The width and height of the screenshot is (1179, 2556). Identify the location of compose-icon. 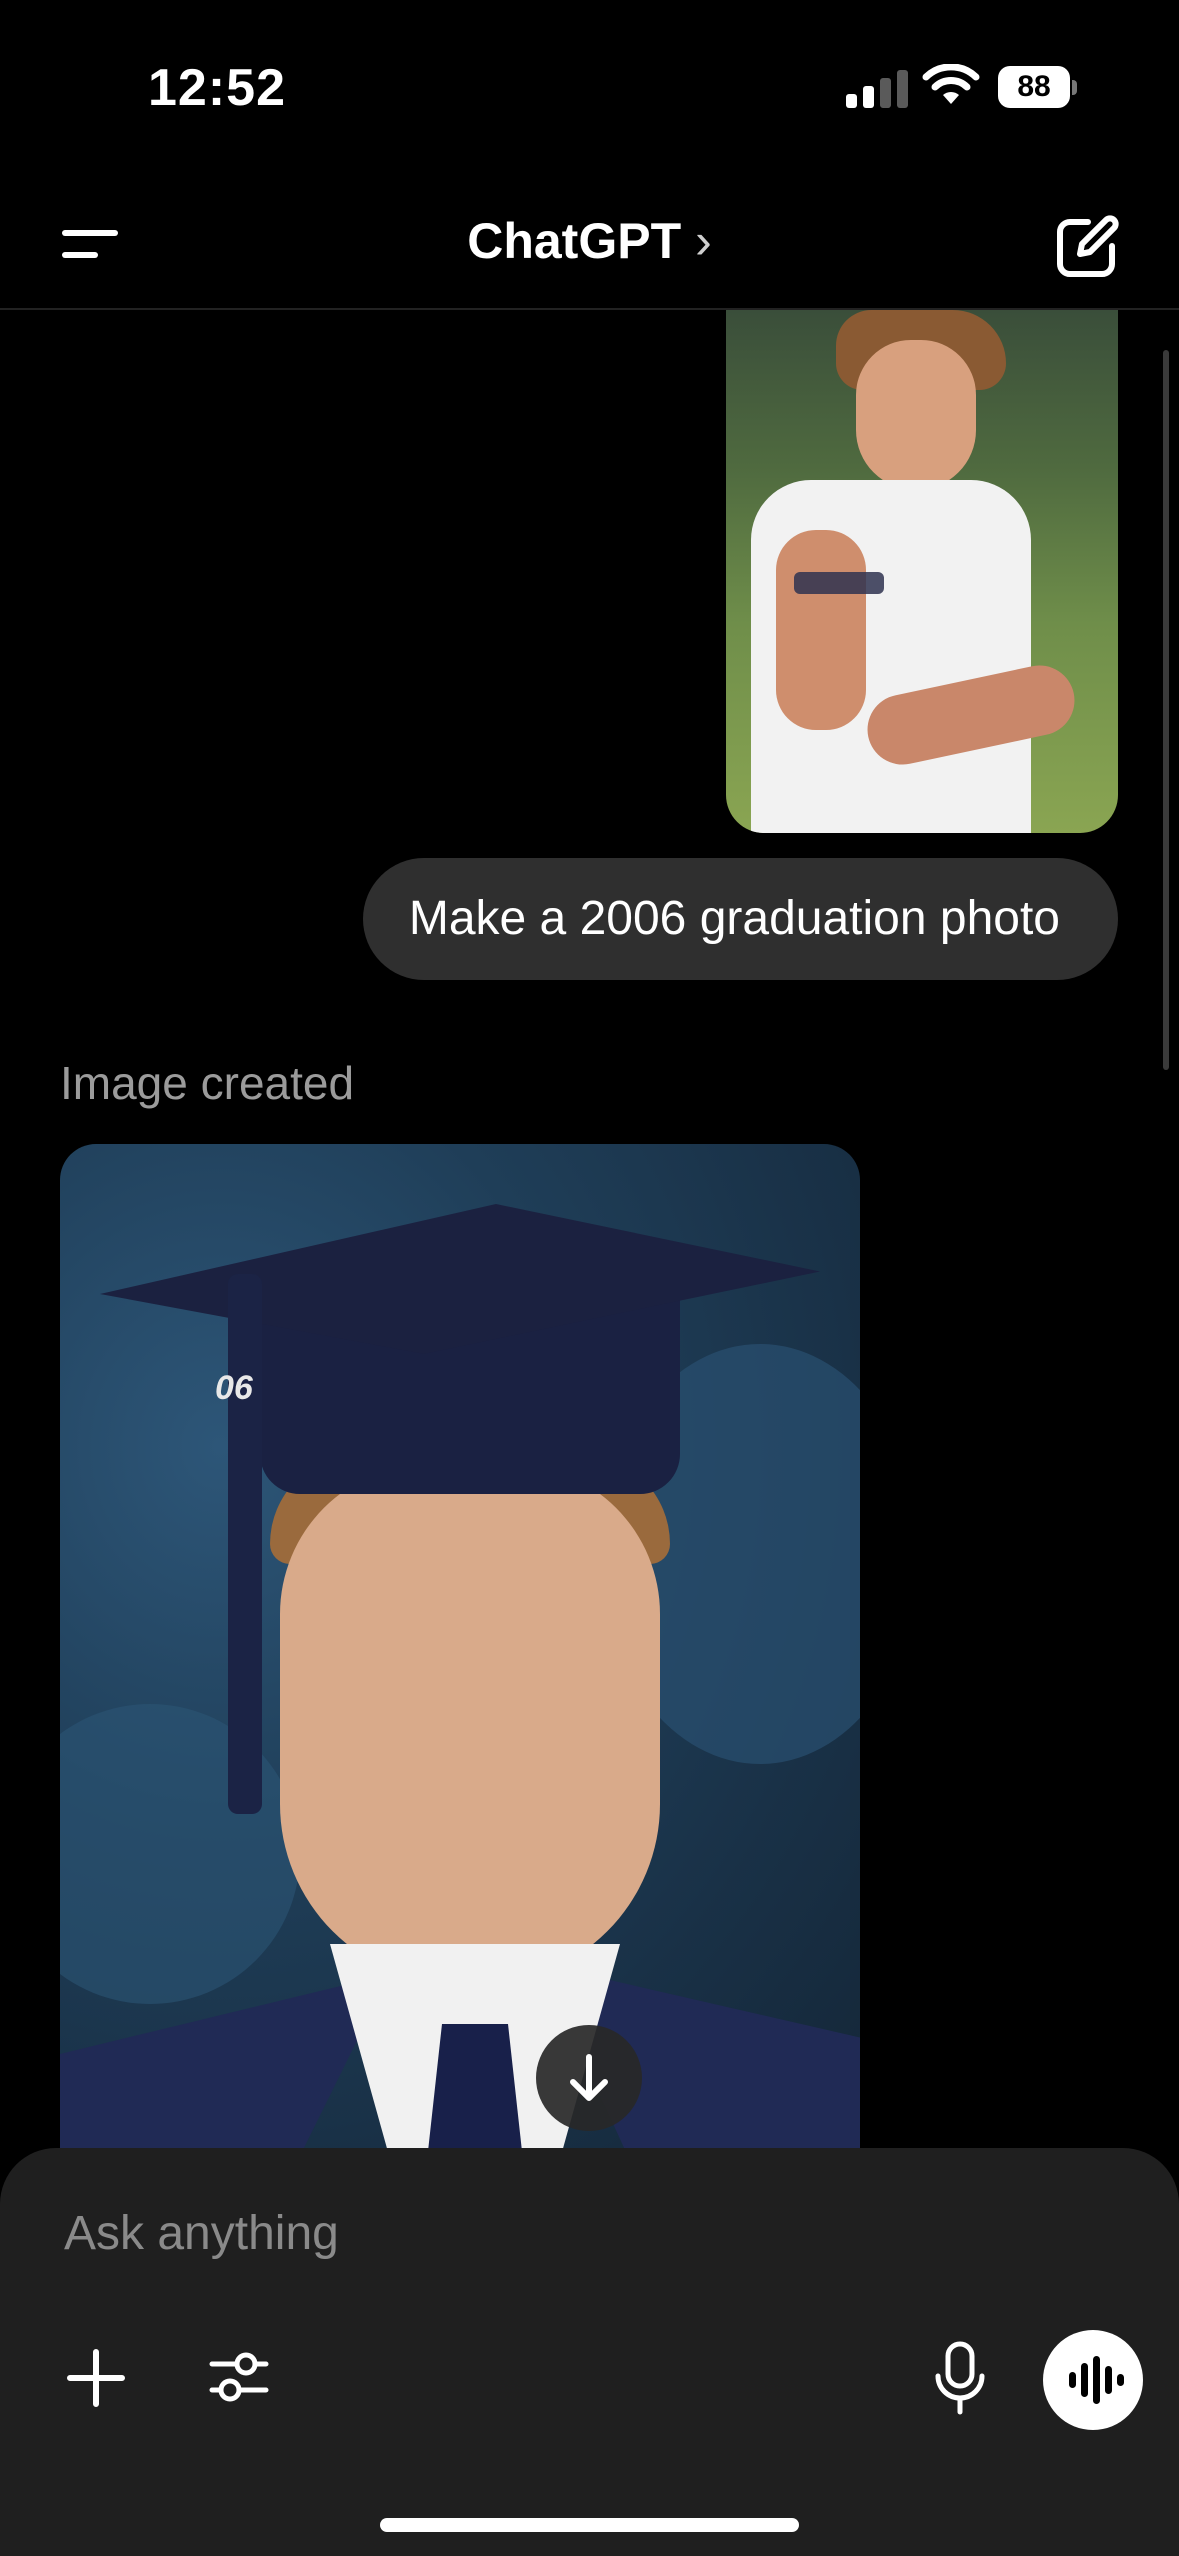
(1087, 247).